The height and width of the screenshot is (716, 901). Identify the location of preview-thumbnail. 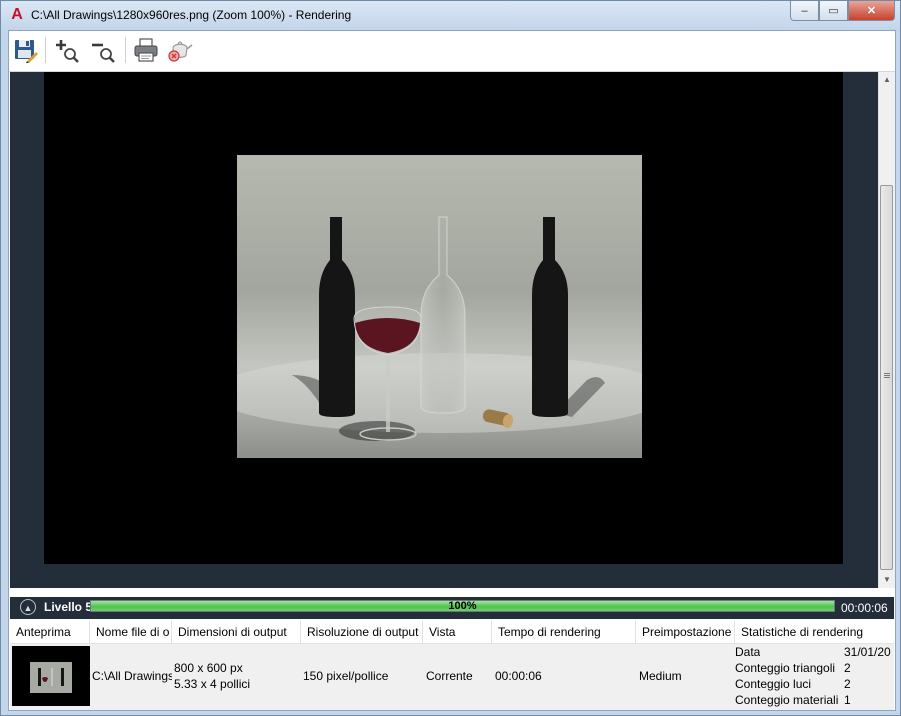
(51, 676).